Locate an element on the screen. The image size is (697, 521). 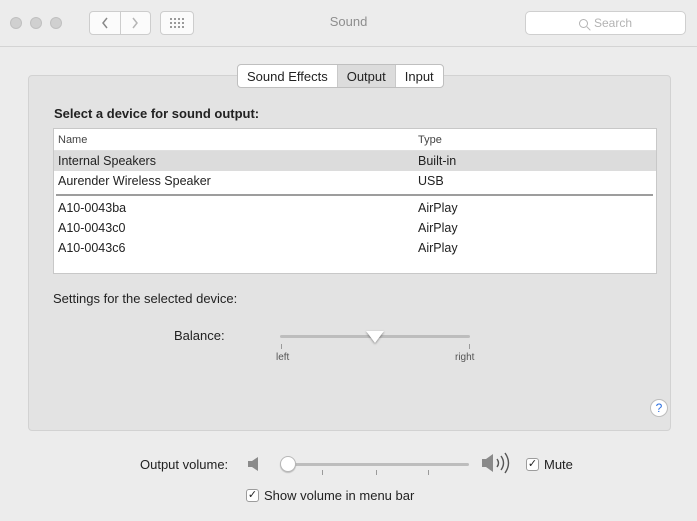
device-row-a10-0043c6: A10-0043c6 AirPlay is located at coordinates (355, 248).